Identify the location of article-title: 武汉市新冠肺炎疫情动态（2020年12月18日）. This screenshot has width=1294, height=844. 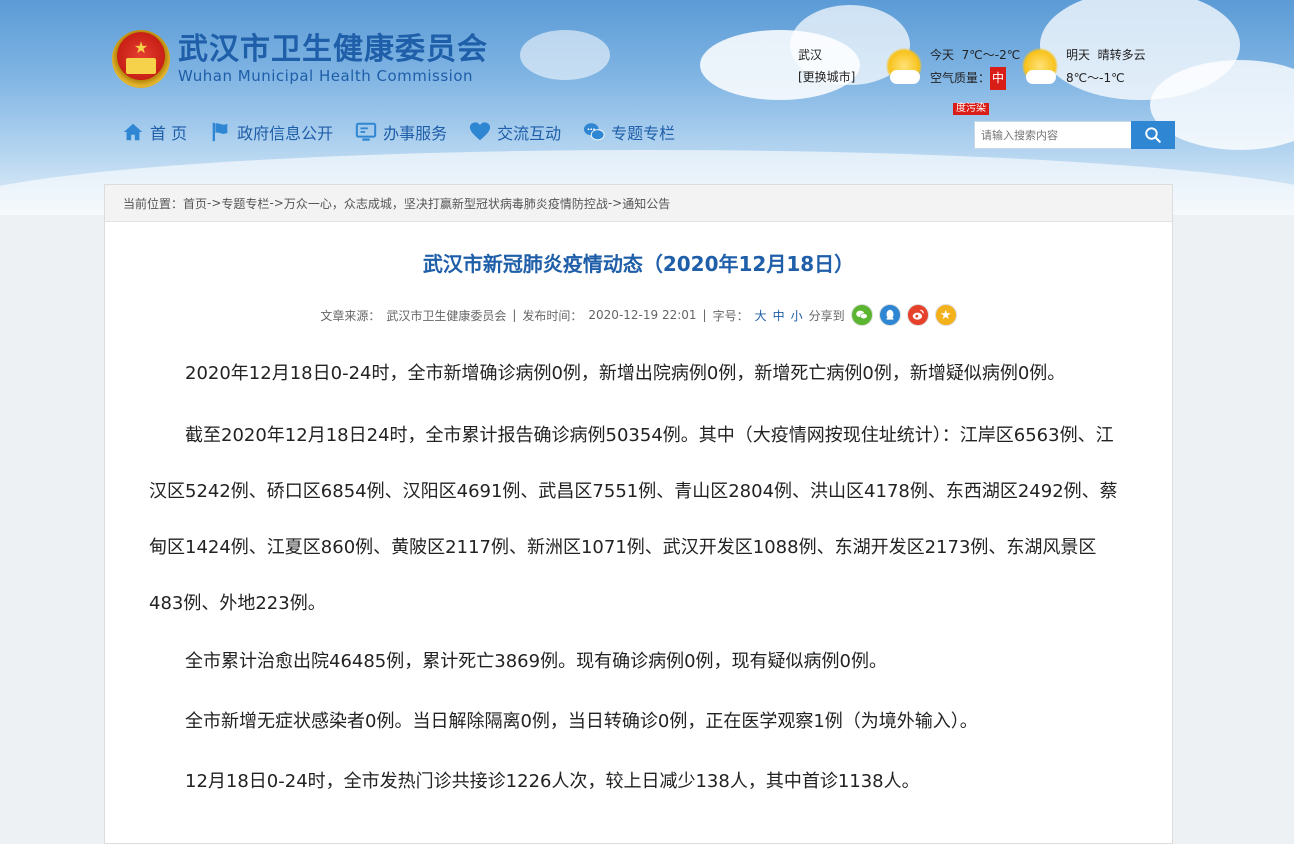
(638, 264).